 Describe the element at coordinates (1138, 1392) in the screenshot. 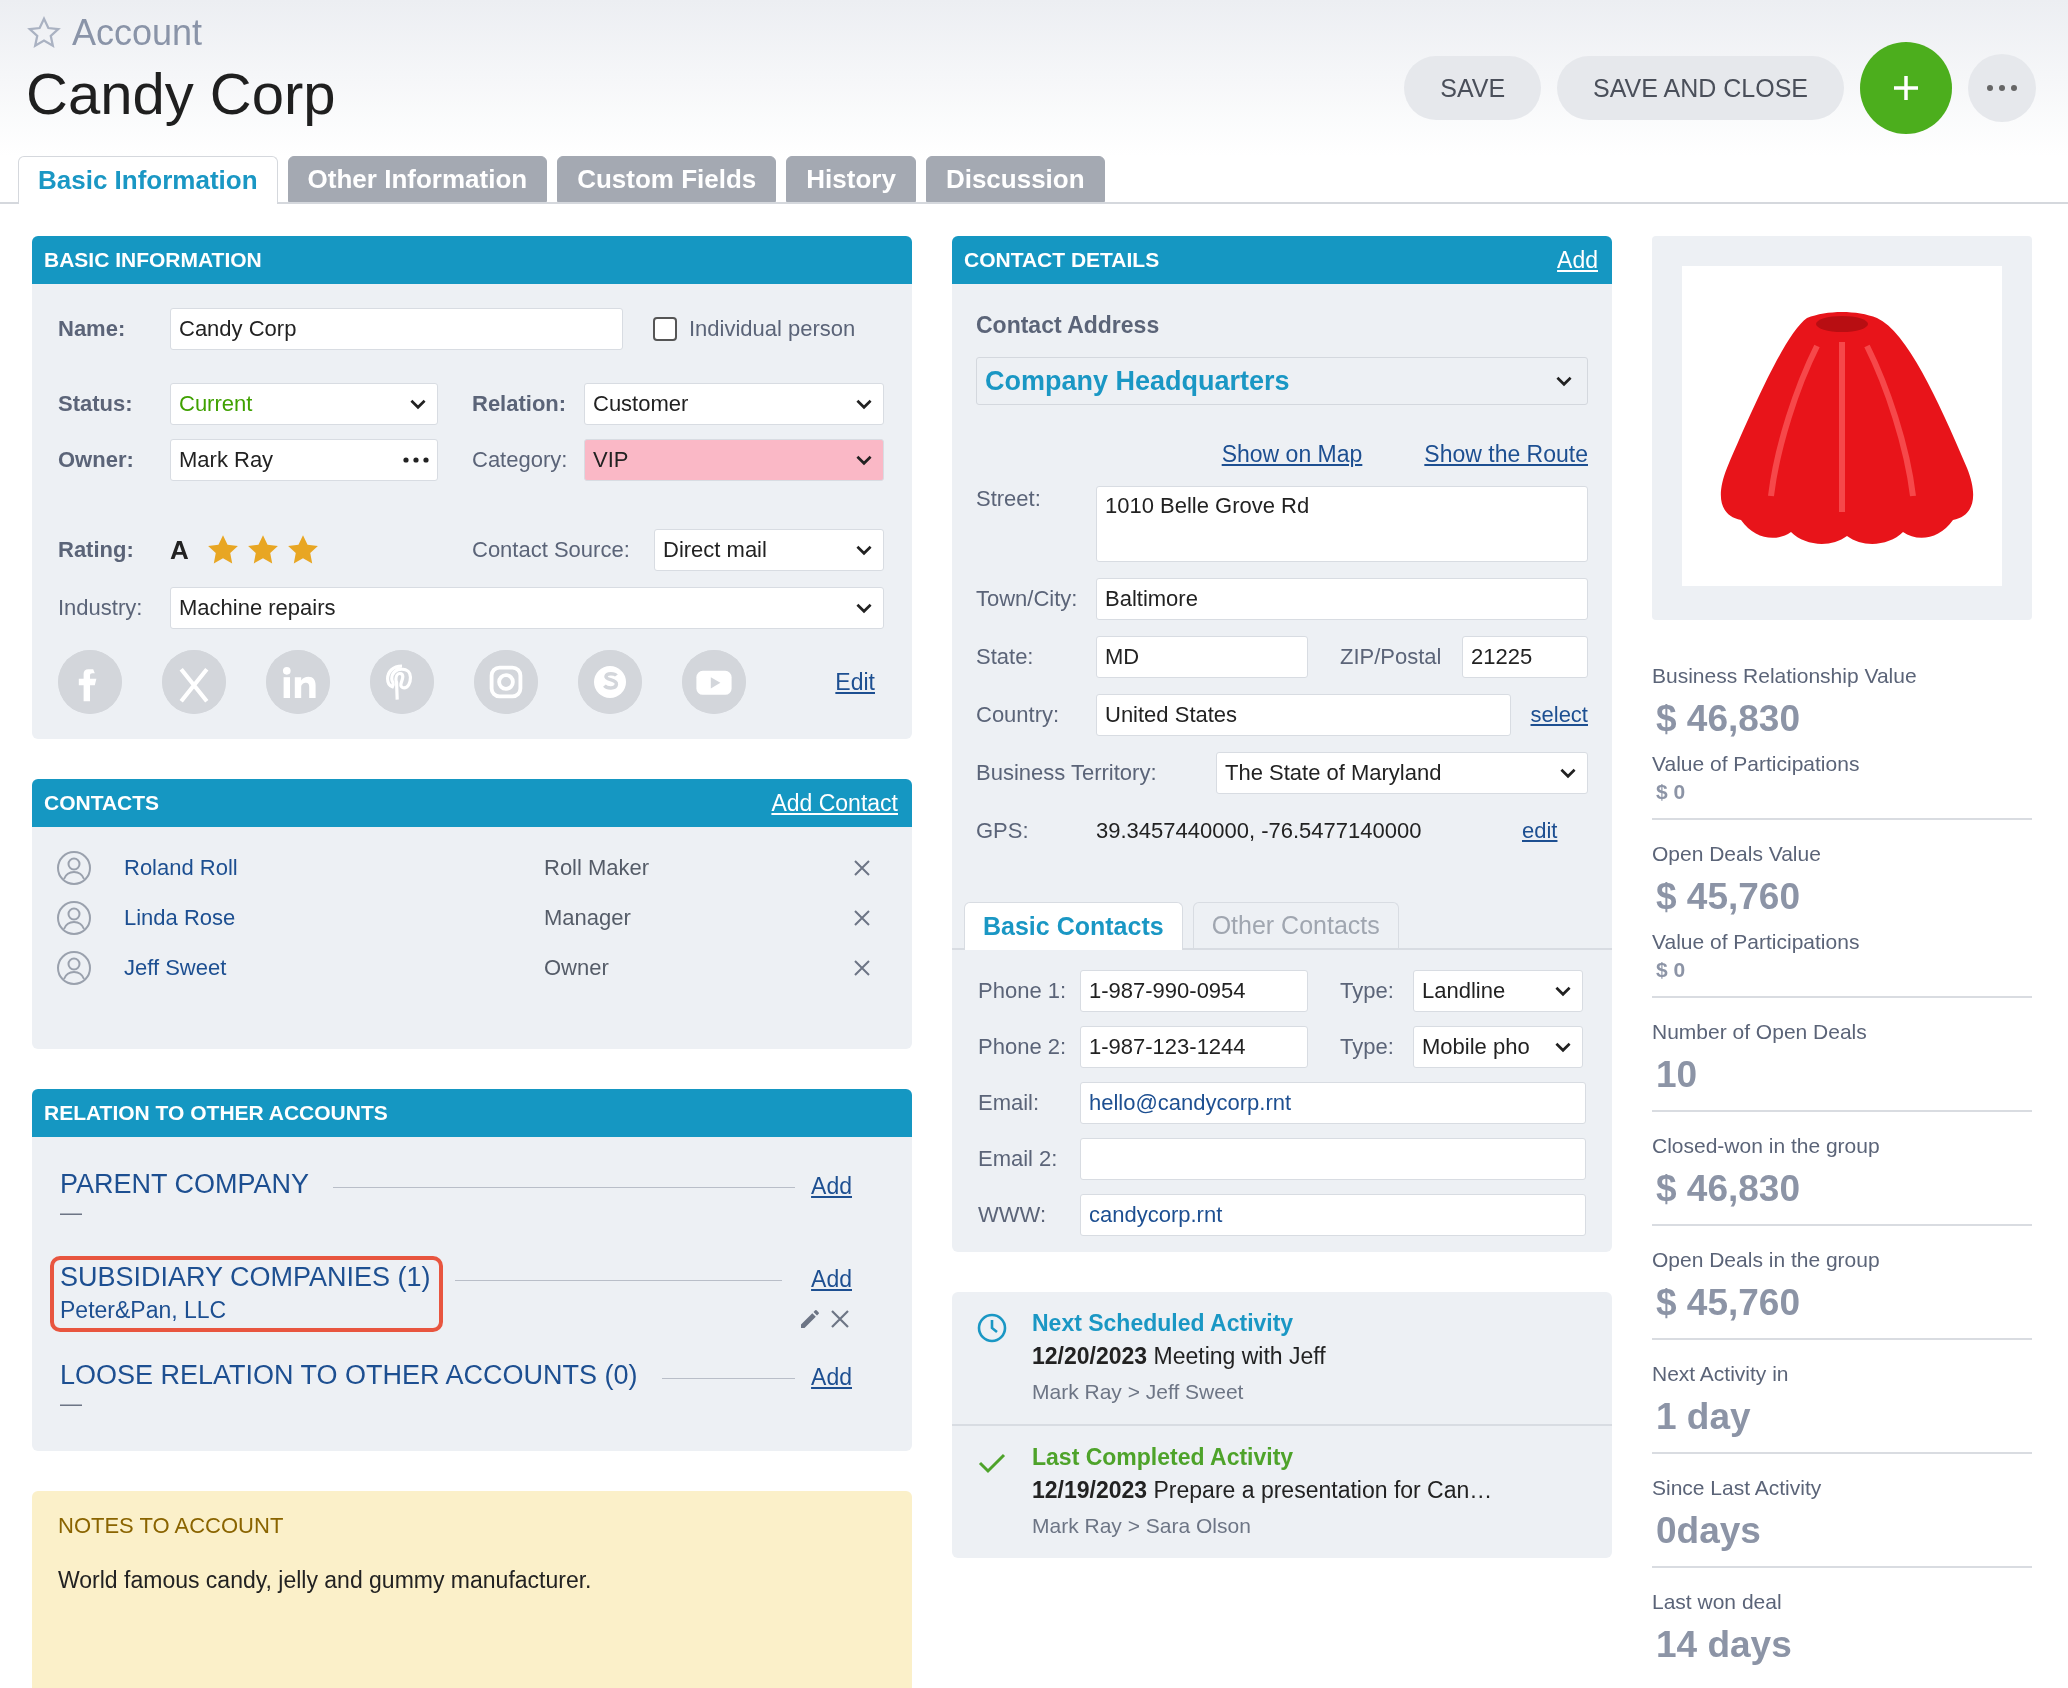

I see `activity-people: Mark Ray > Jeff Sweet` at that location.